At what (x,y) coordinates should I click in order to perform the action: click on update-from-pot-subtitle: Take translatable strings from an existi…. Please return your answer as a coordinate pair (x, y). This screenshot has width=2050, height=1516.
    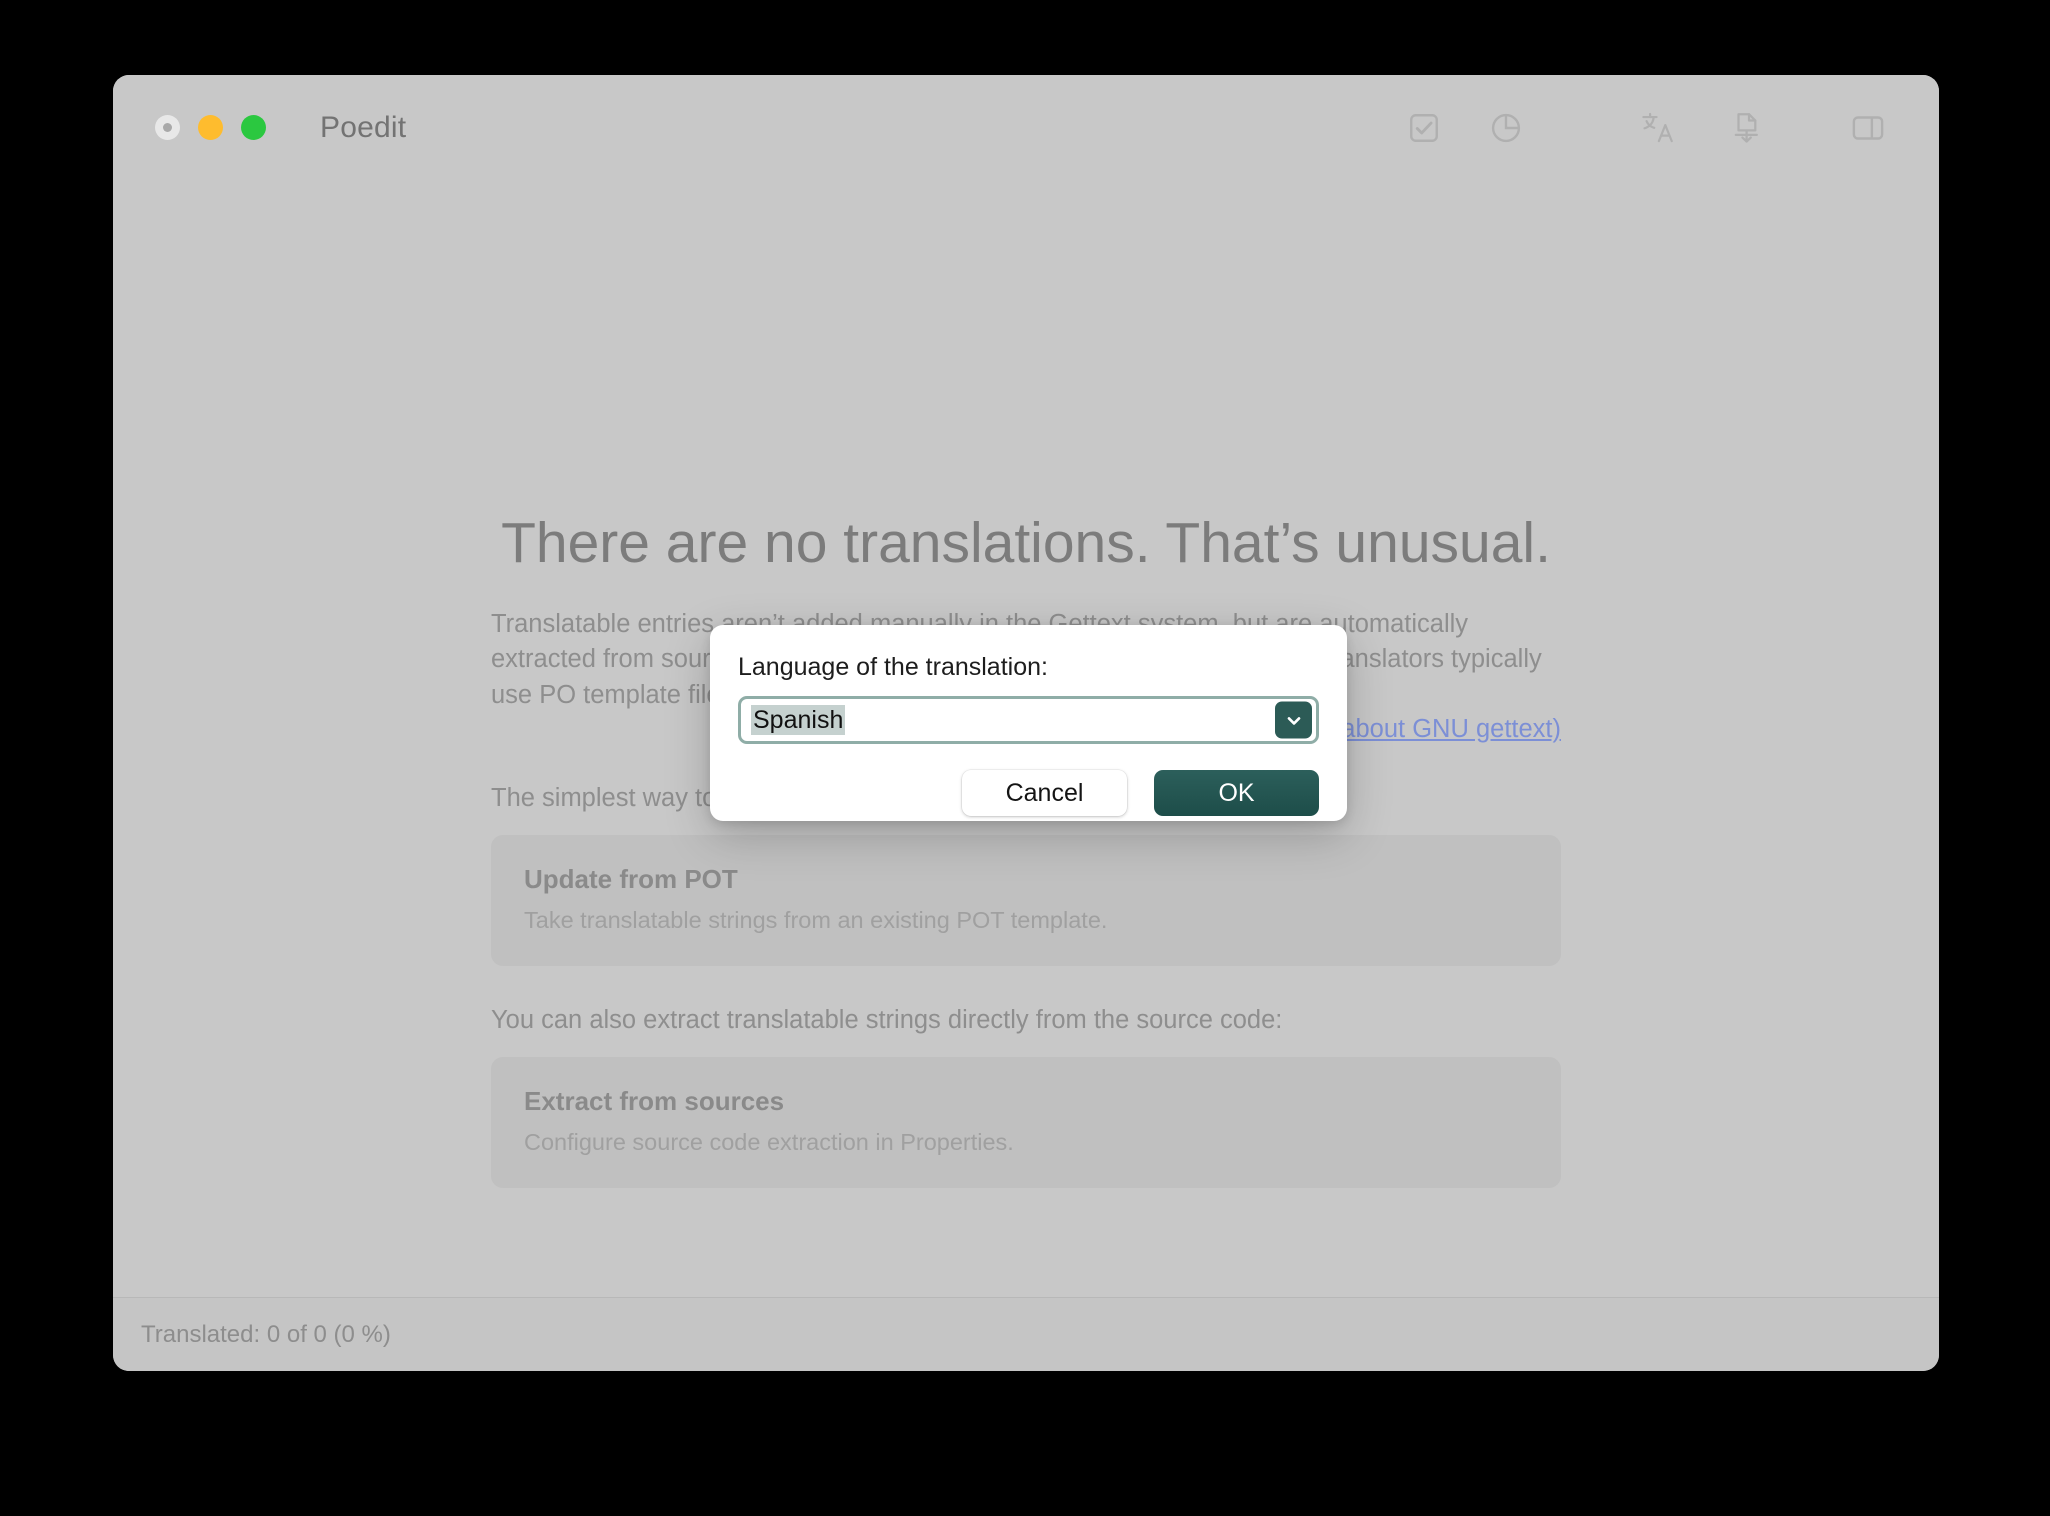
    Looking at the image, I should click on (816, 919).